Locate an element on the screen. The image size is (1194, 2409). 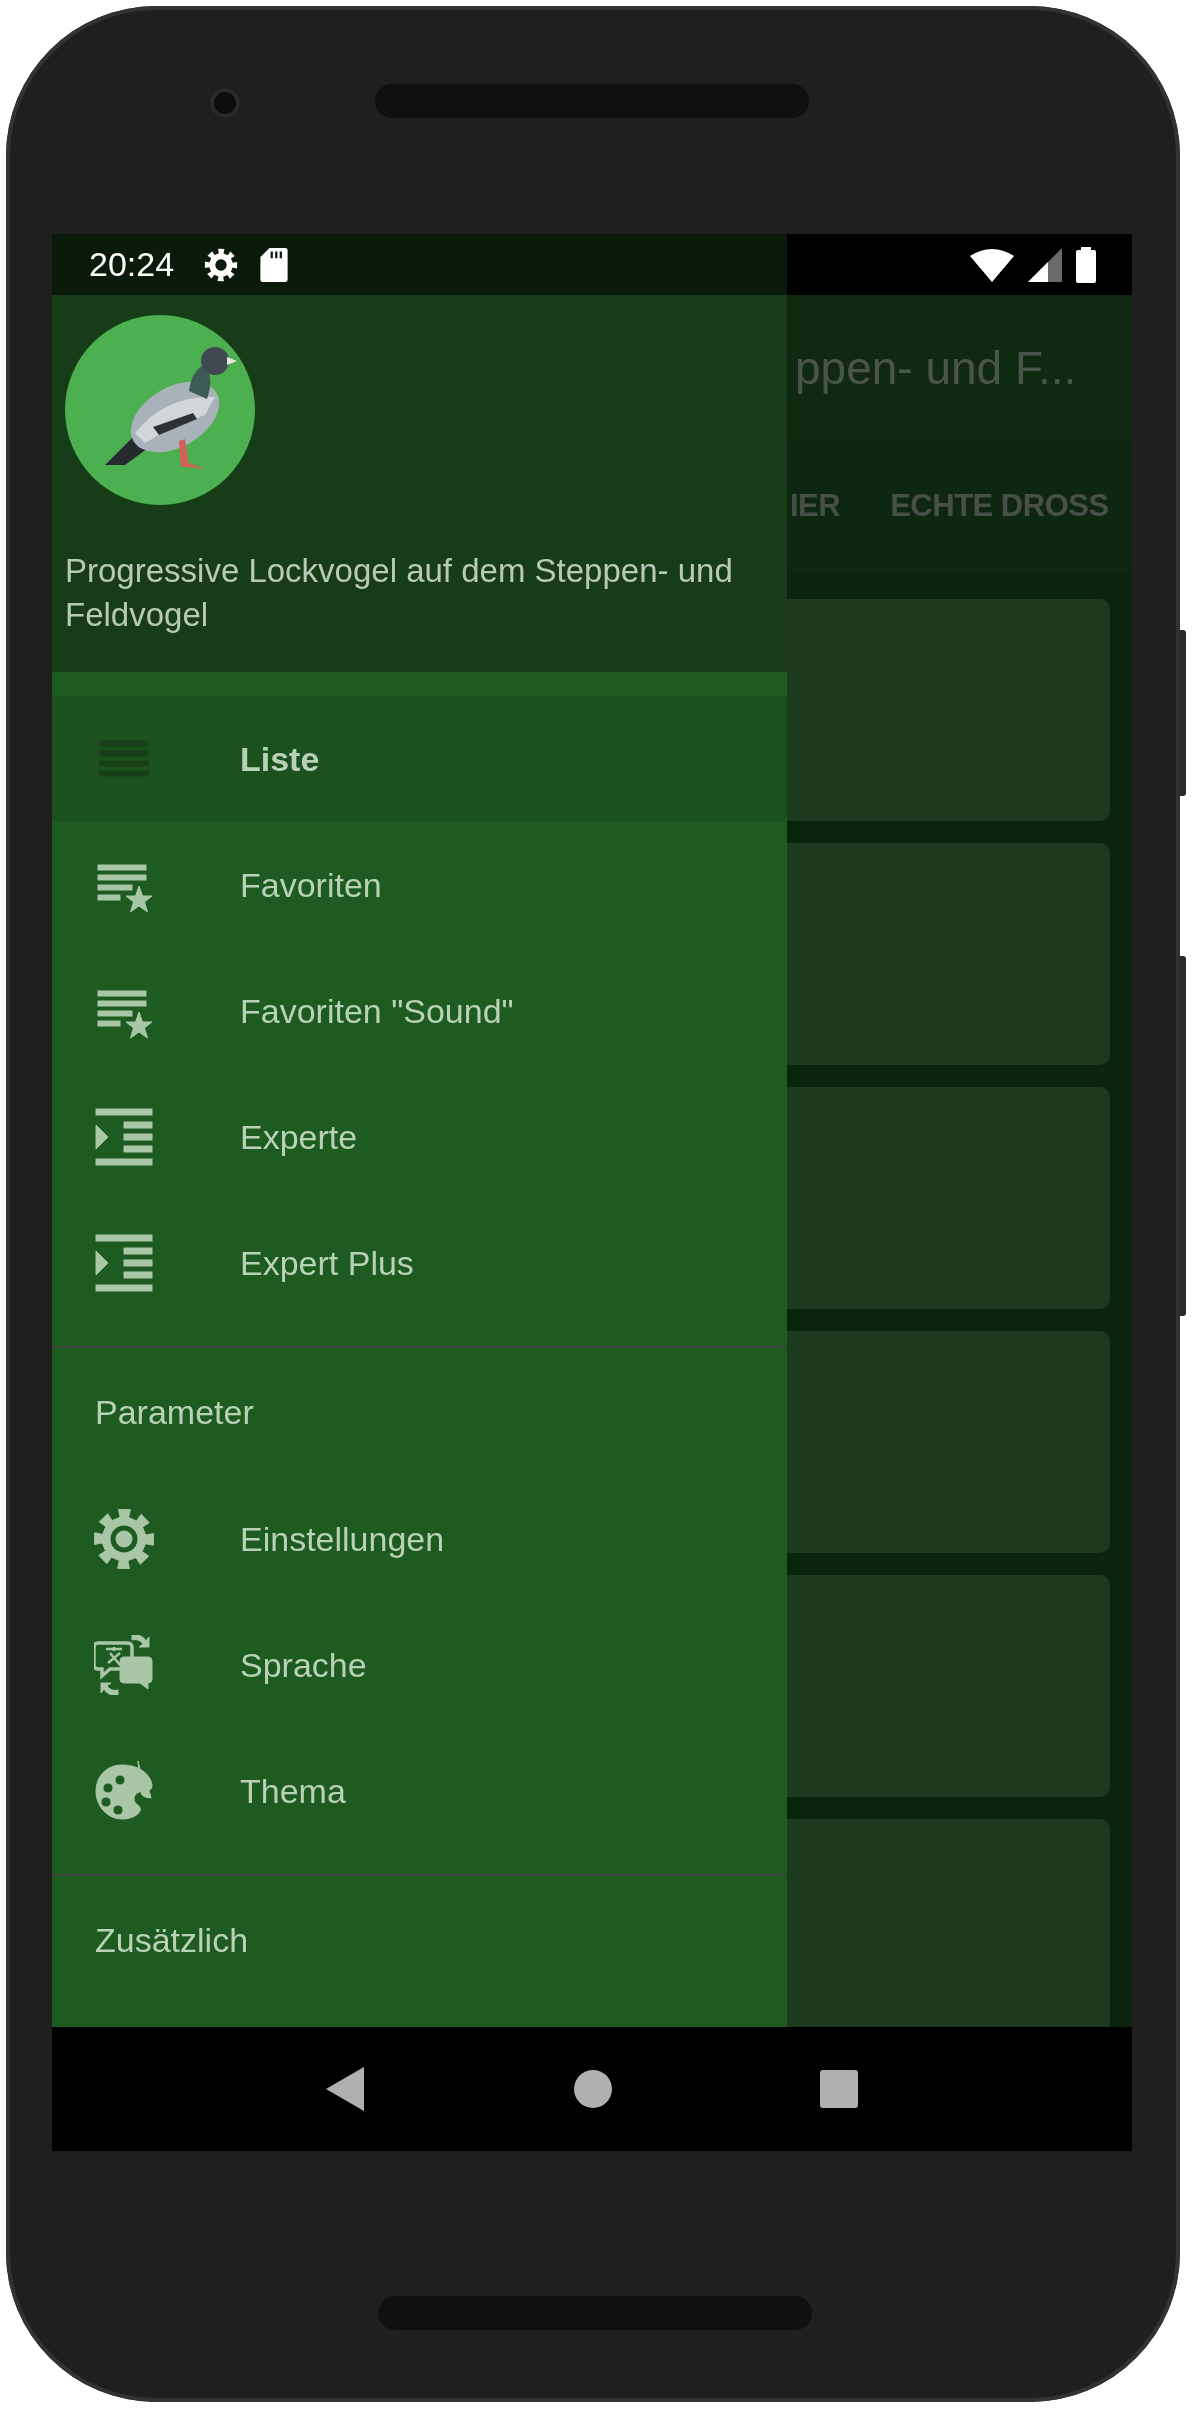
signal-icon is located at coordinates (1045, 264).